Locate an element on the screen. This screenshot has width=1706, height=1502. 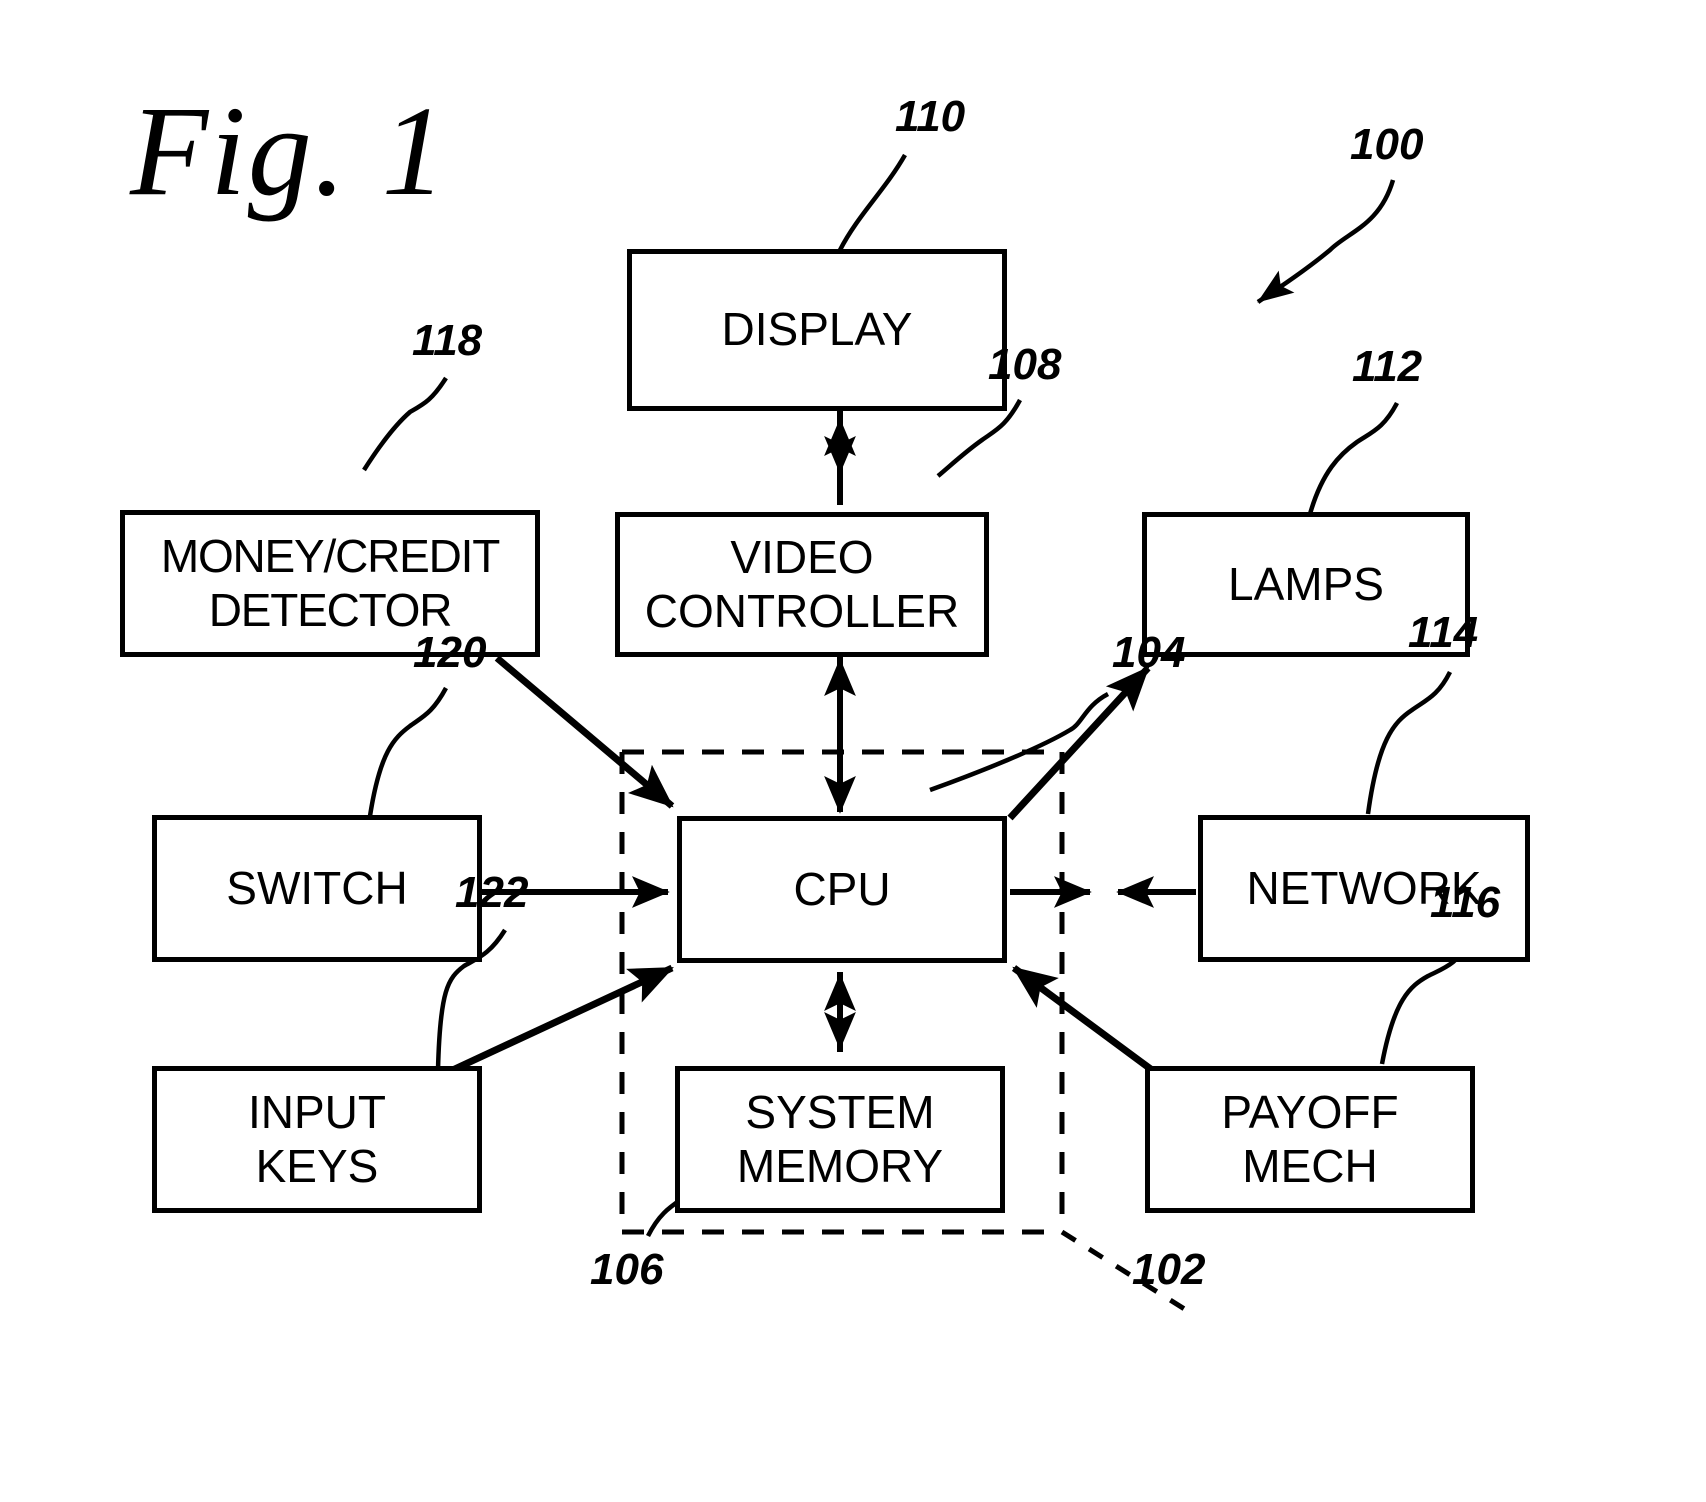
node-display: DISPLAY is located at coordinates (817, 330).